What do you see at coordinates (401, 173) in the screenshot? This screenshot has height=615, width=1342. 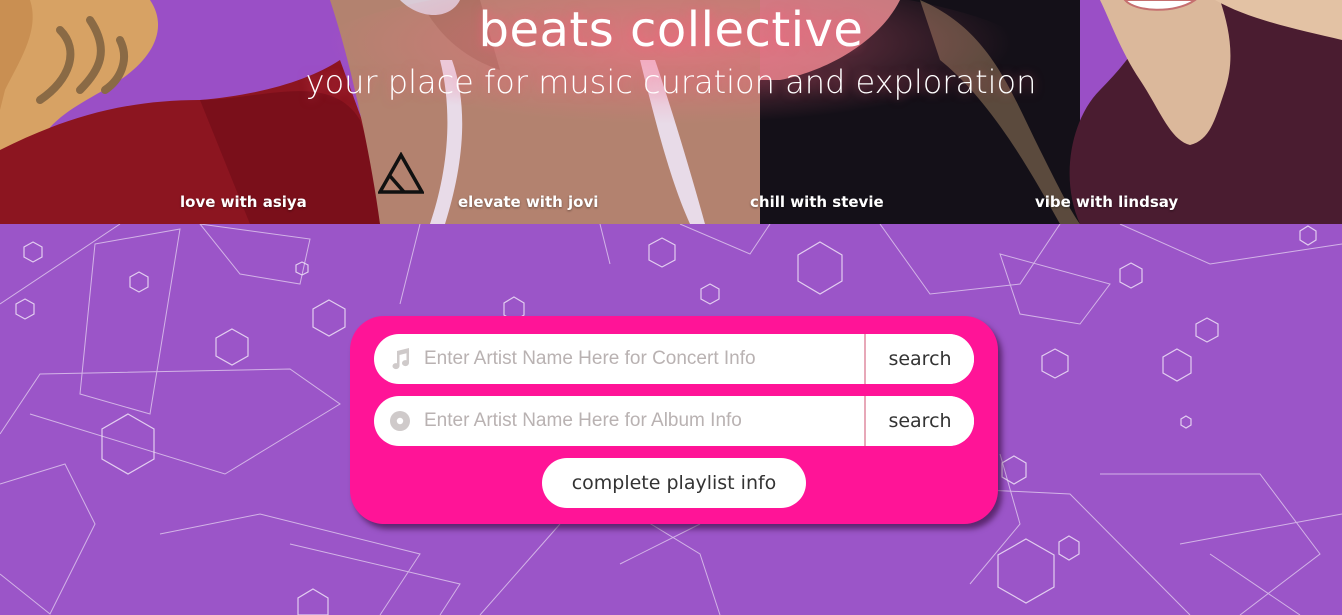 I see `triangle-logo-icon` at bounding box center [401, 173].